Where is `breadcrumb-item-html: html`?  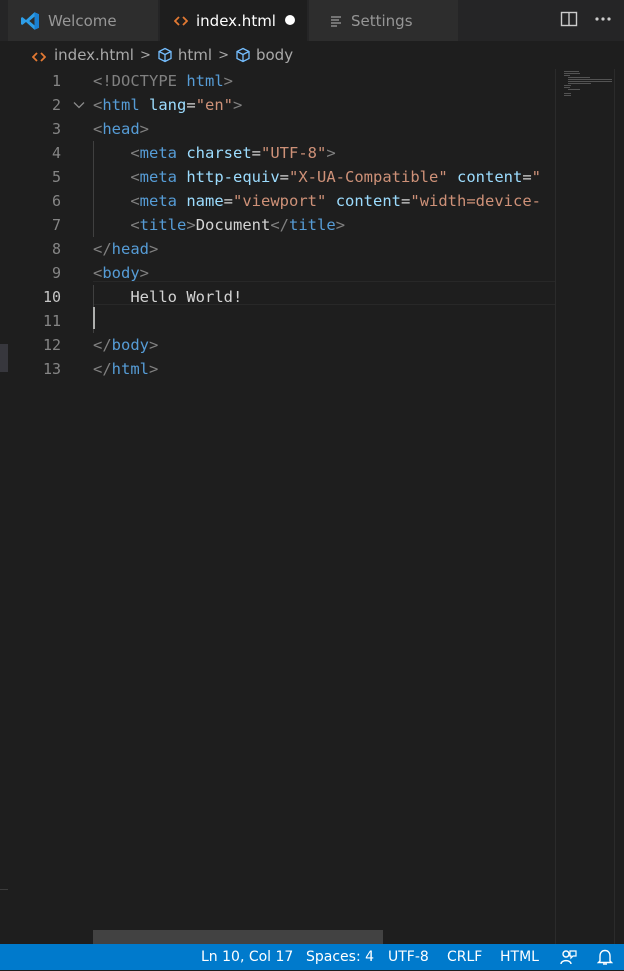
breadcrumb-item-html: html is located at coordinates (184, 55).